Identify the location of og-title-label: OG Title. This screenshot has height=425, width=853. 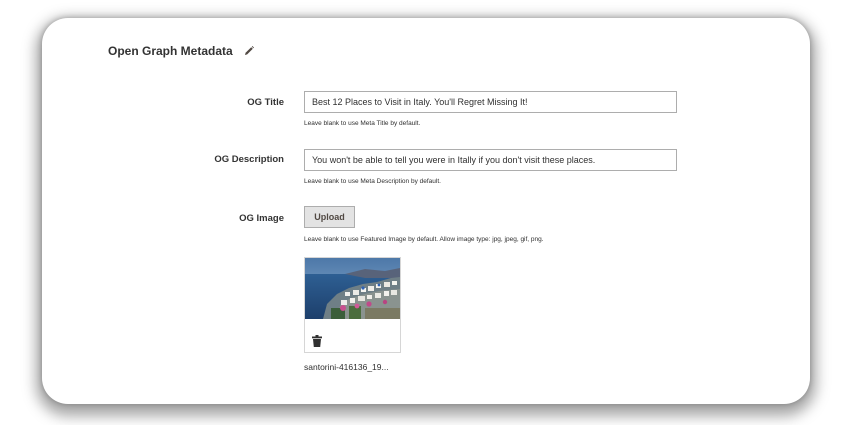
(265, 102).